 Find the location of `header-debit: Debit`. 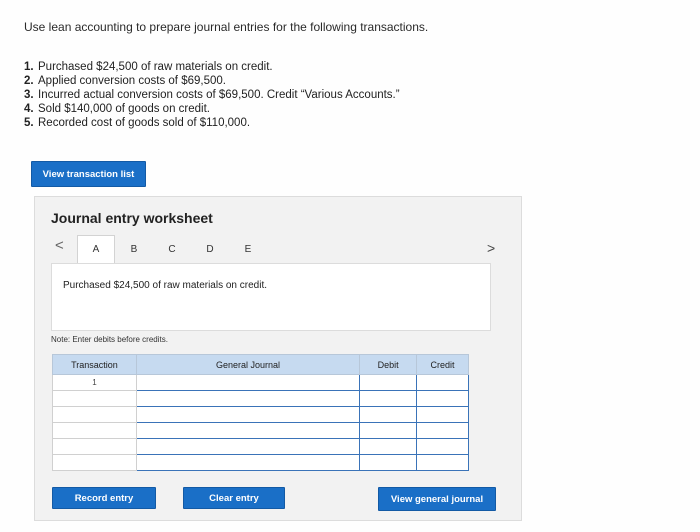

header-debit: Debit is located at coordinates (388, 364).